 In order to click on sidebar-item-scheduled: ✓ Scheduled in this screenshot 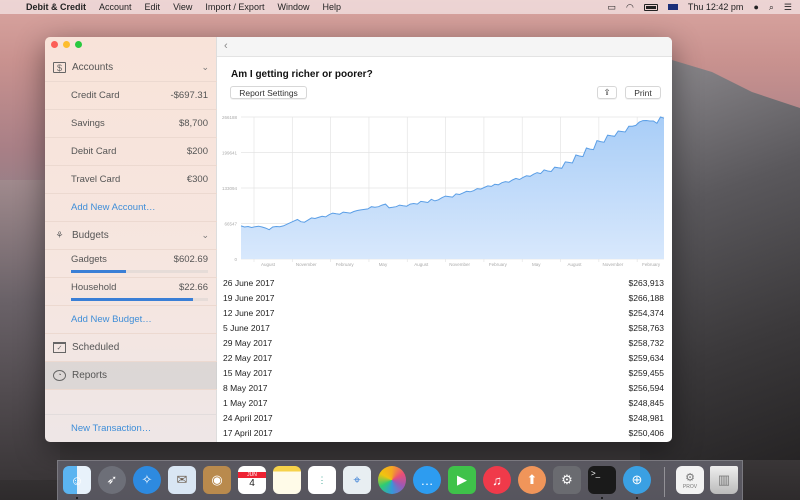, I will do `click(131, 348)`.